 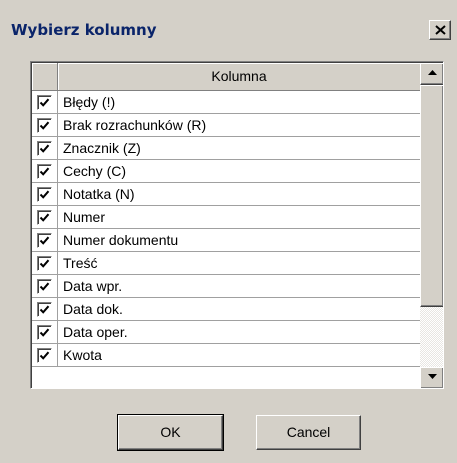 I want to click on list-item: Numer dokumentu, so click(x=226, y=240).